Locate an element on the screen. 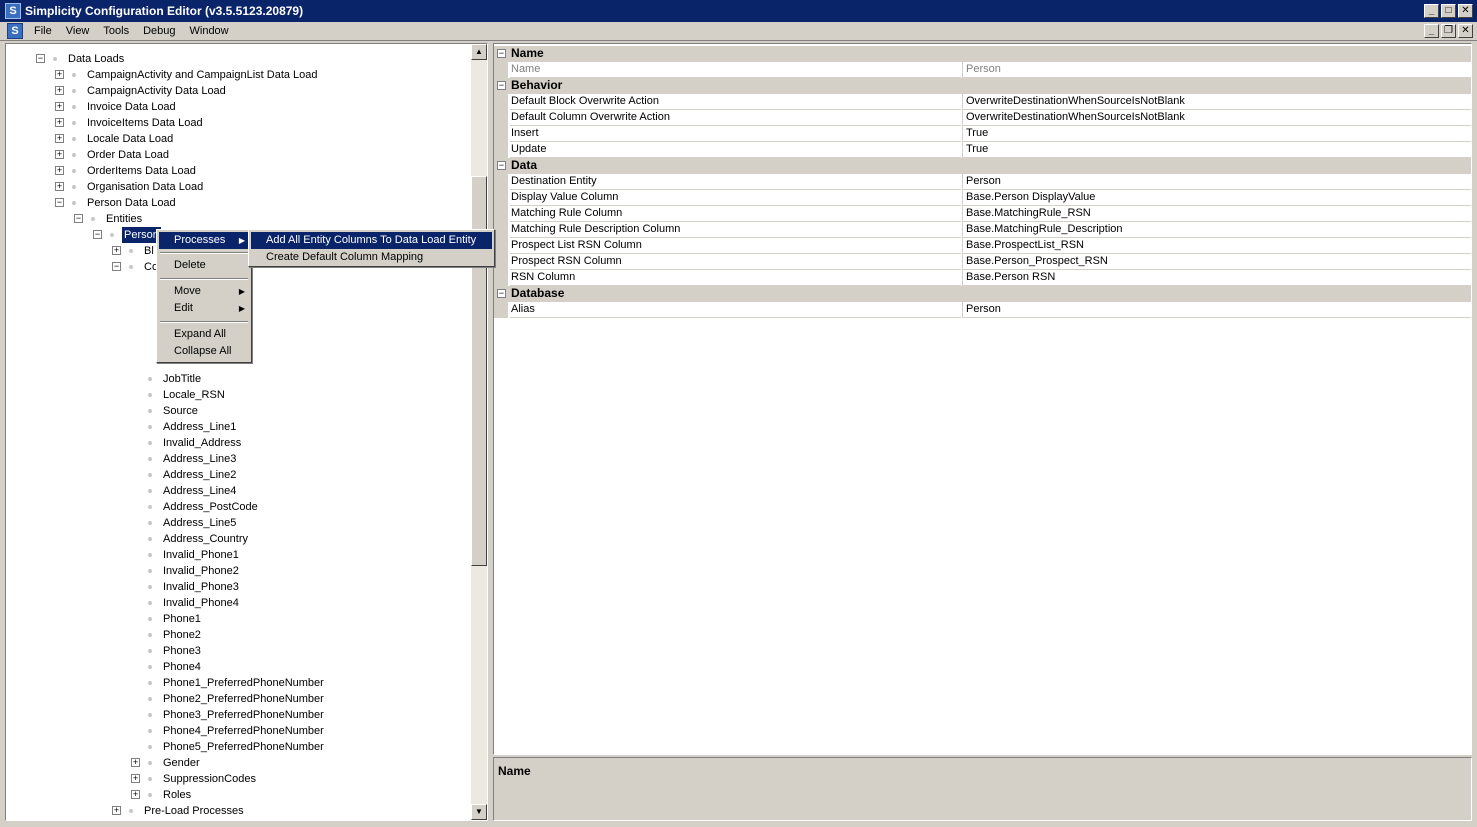  tree-node: Phone5_PreferredPhoneNumber is located at coordinates (236, 747).